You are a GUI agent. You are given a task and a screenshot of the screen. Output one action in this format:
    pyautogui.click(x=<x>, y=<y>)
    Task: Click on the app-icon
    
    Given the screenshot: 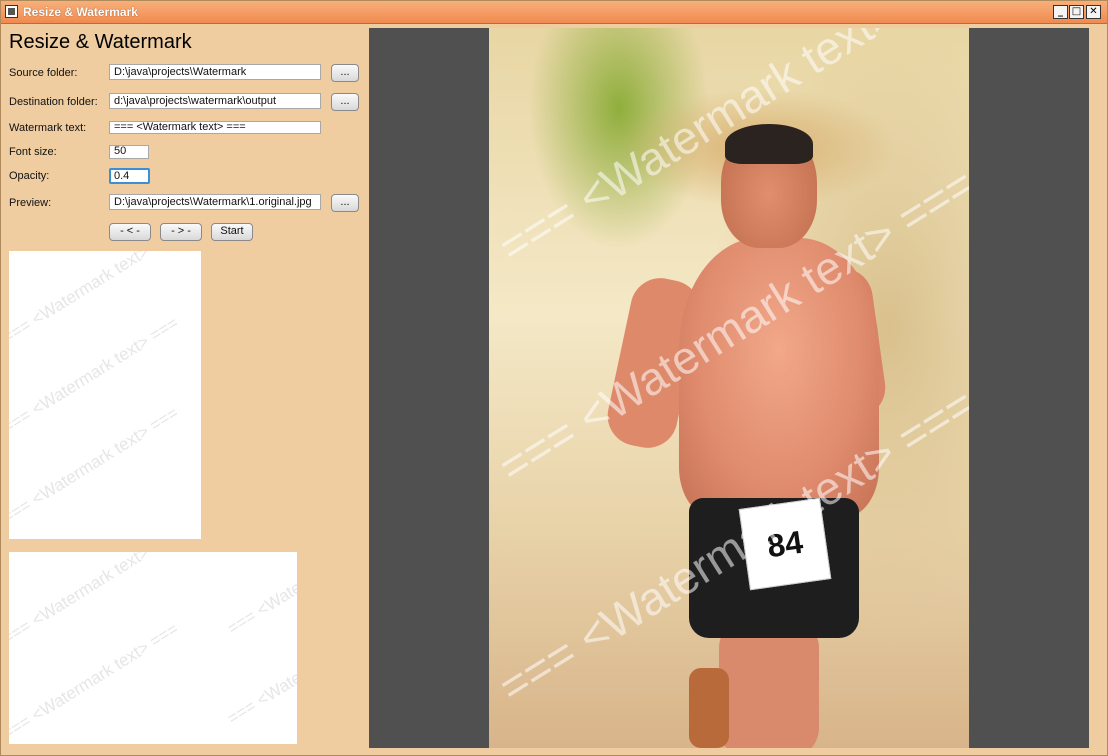 What is the action you would take?
    pyautogui.click(x=11, y=11)
    